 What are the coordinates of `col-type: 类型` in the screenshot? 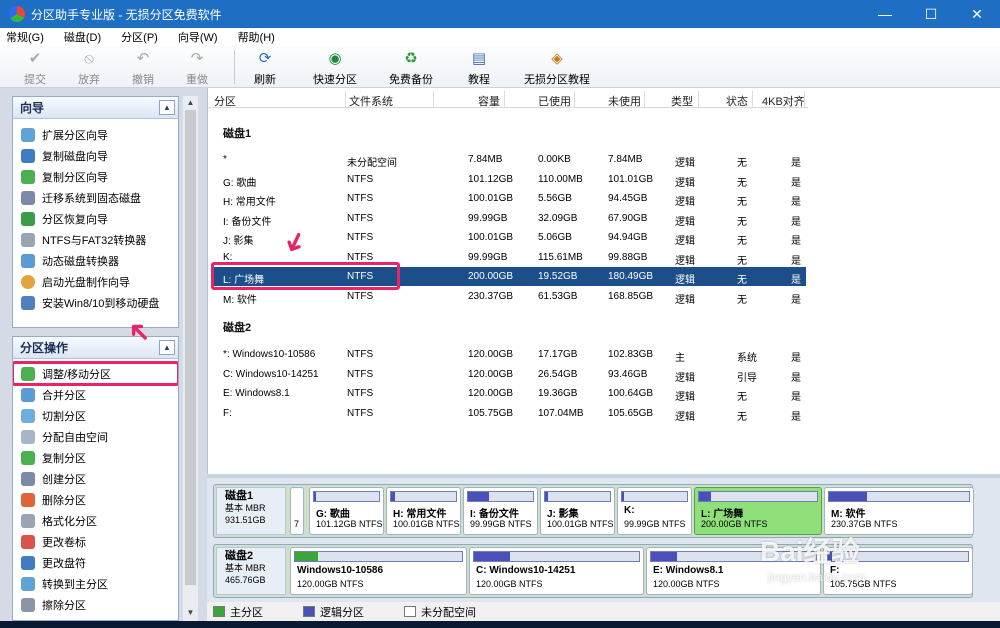 It's located at (682, 101).